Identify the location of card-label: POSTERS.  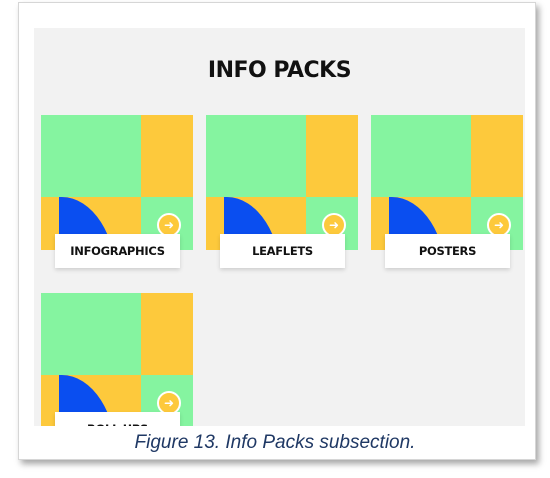
(447, 251).